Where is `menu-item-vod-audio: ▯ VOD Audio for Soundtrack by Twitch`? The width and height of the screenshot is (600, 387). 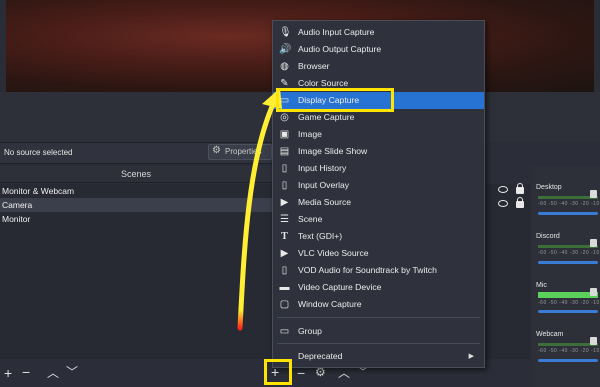
menu-item-vod-audio: ▯ VOD Audio for Soundtrack by Twitch is located at coordinates (378, 270).